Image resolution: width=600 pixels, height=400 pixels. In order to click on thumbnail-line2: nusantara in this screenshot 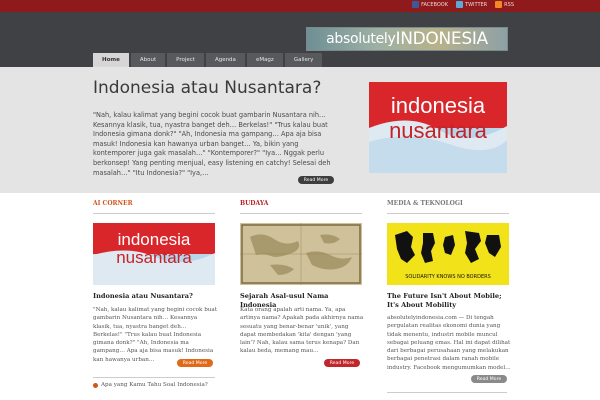, I will do `click(154, 257)`.